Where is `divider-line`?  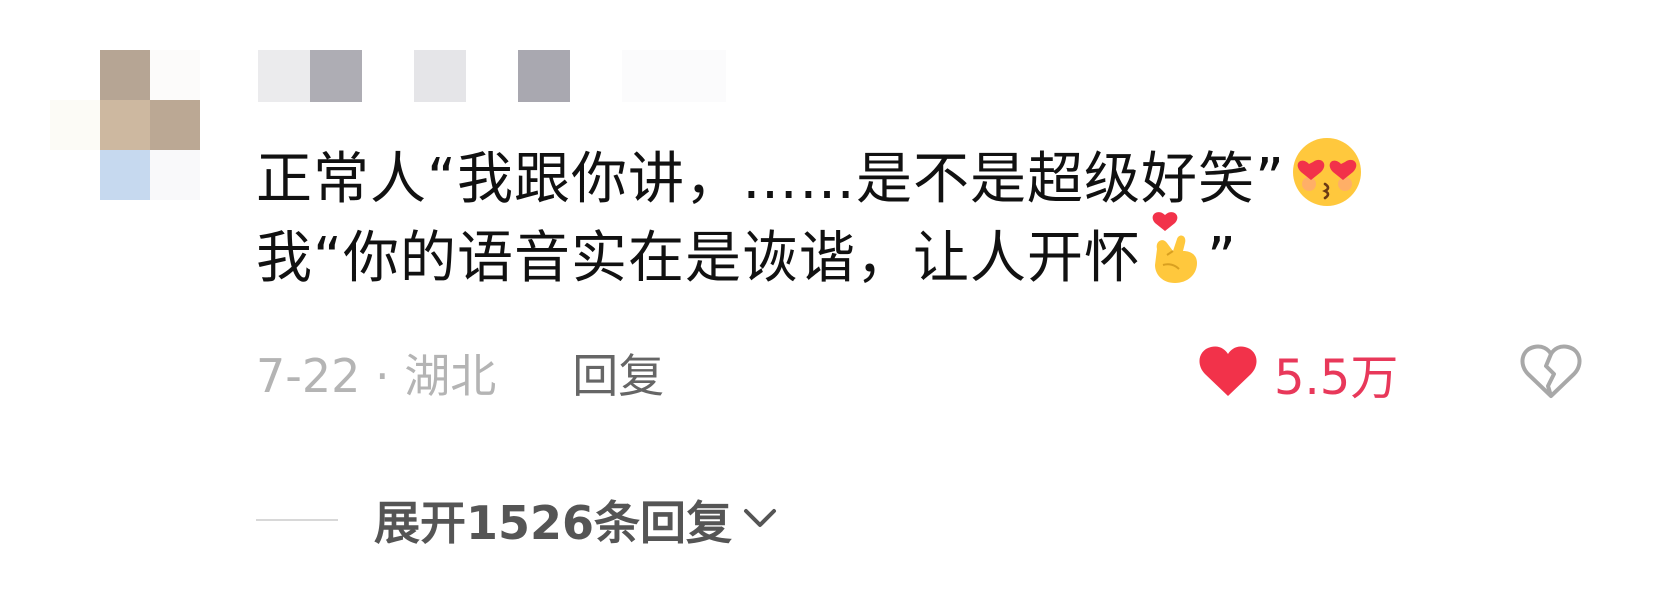 divider-line is located at coordinates (297, 520).